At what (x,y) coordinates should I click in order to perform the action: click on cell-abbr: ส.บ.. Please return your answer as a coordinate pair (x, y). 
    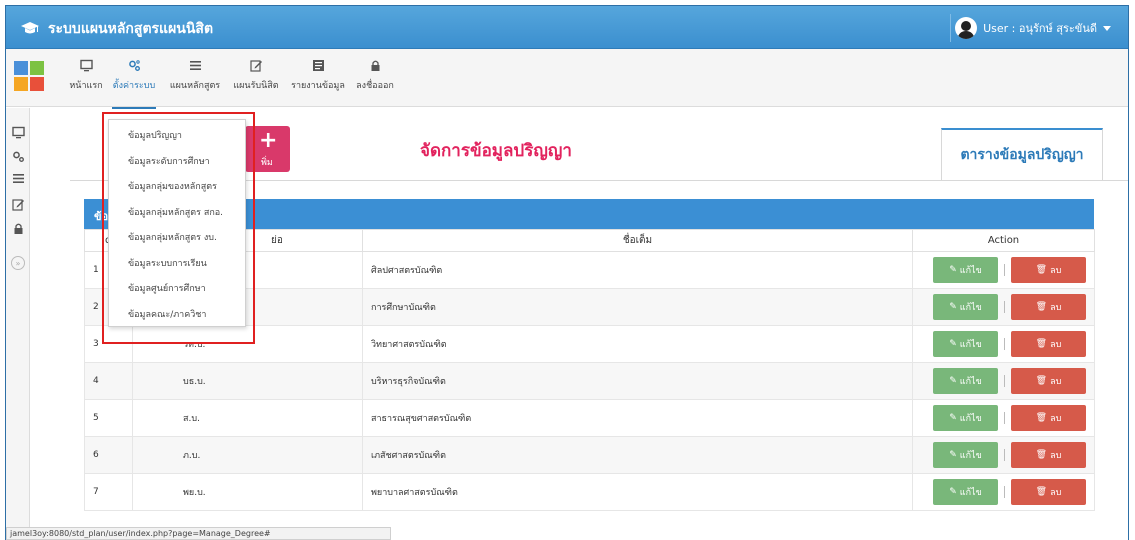
    Looking at the image, I should click on (247, 418).